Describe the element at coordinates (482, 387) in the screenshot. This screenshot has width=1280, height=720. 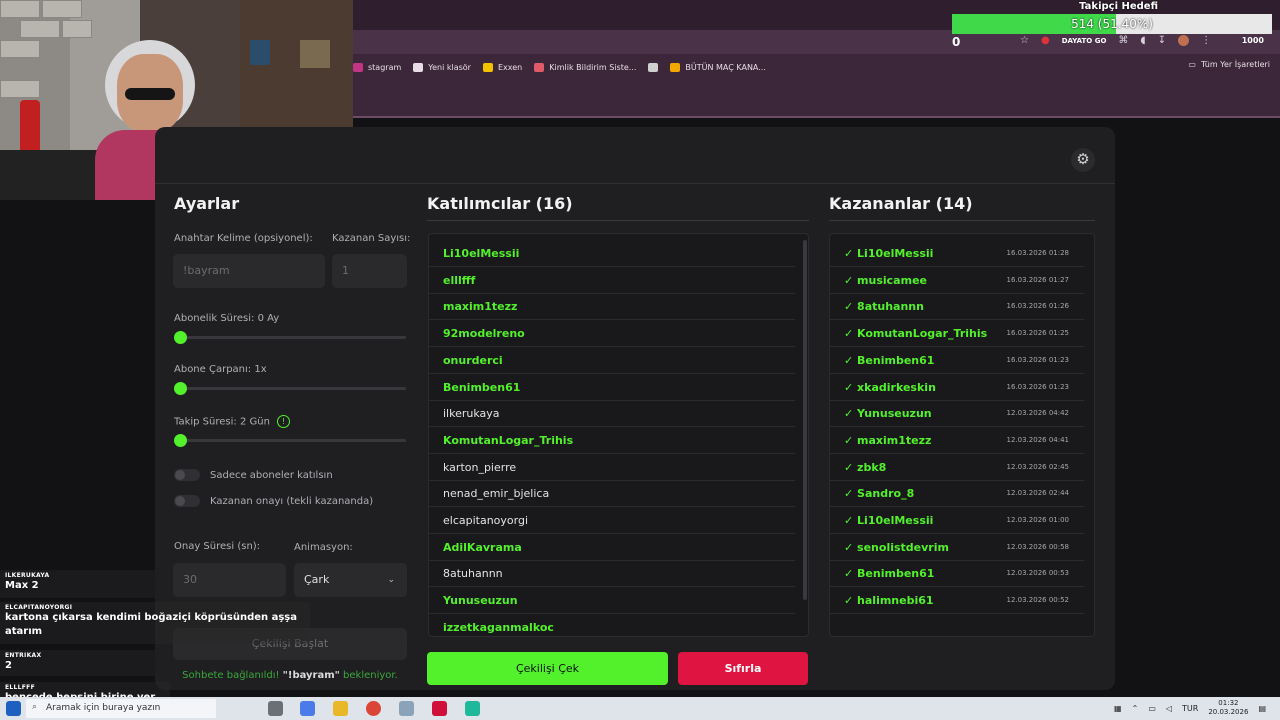
I see `participant-name: Benimben61` at that location.